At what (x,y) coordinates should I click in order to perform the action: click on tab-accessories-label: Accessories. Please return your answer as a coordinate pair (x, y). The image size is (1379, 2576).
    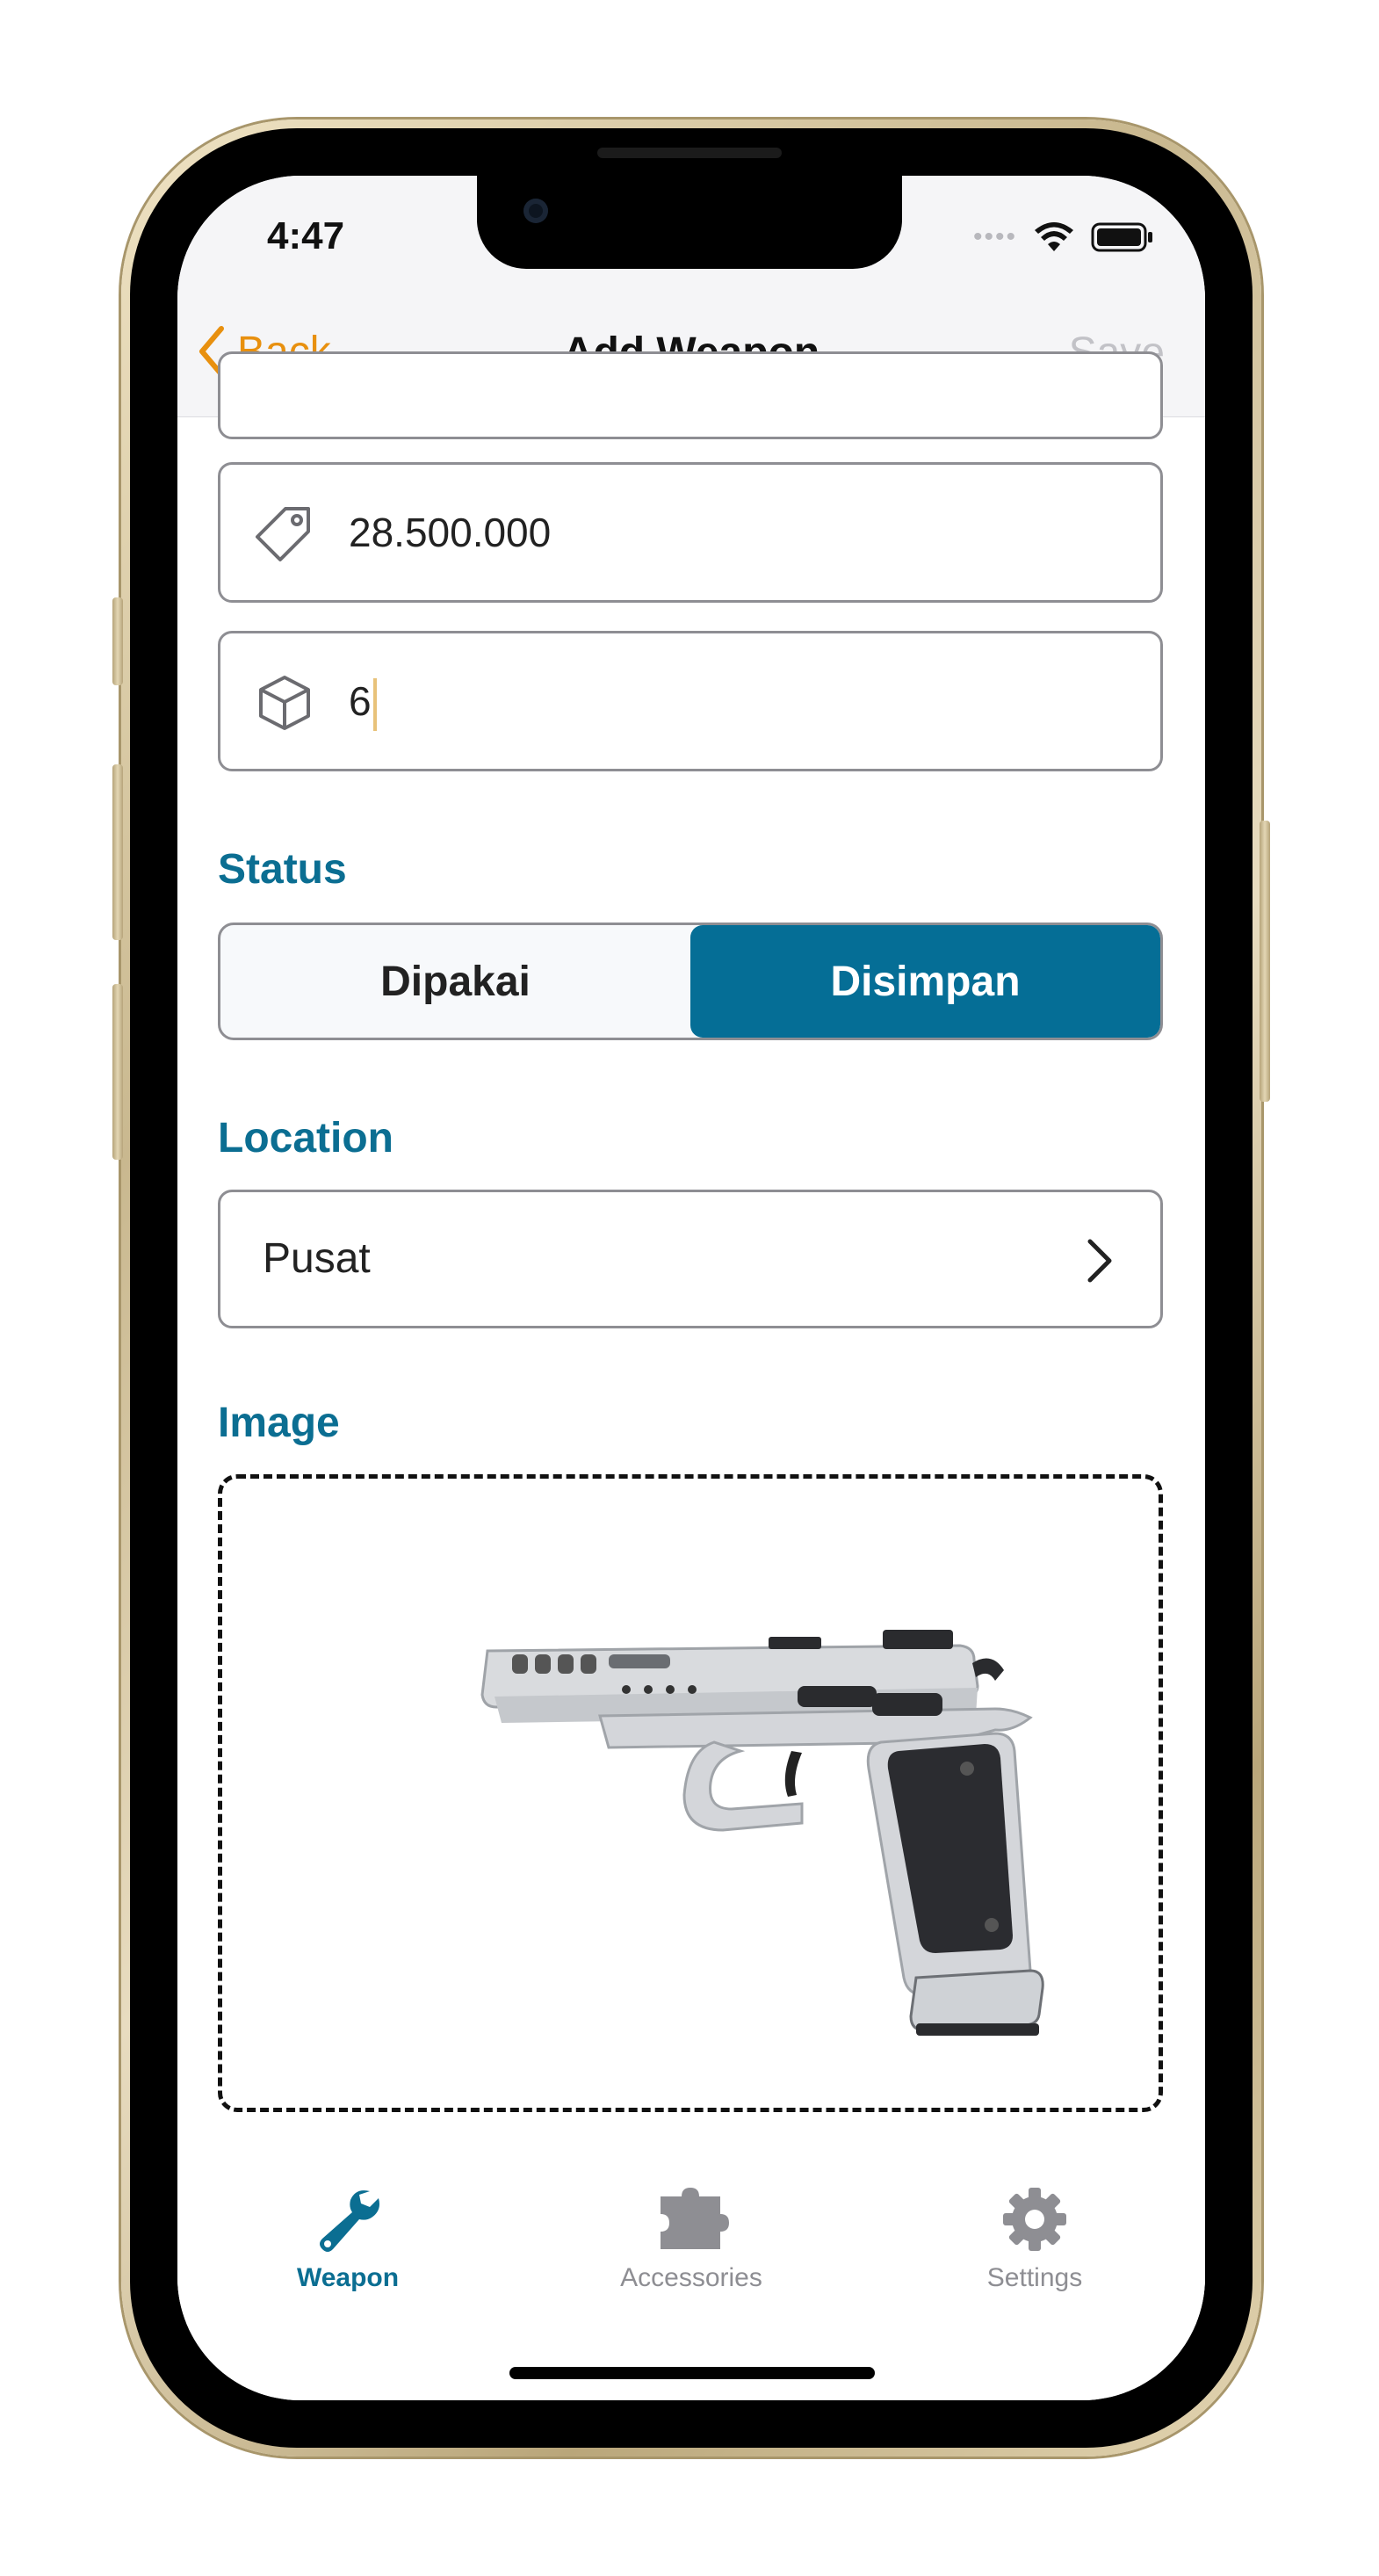
    Looking at the image, I should click on (691, 2277).